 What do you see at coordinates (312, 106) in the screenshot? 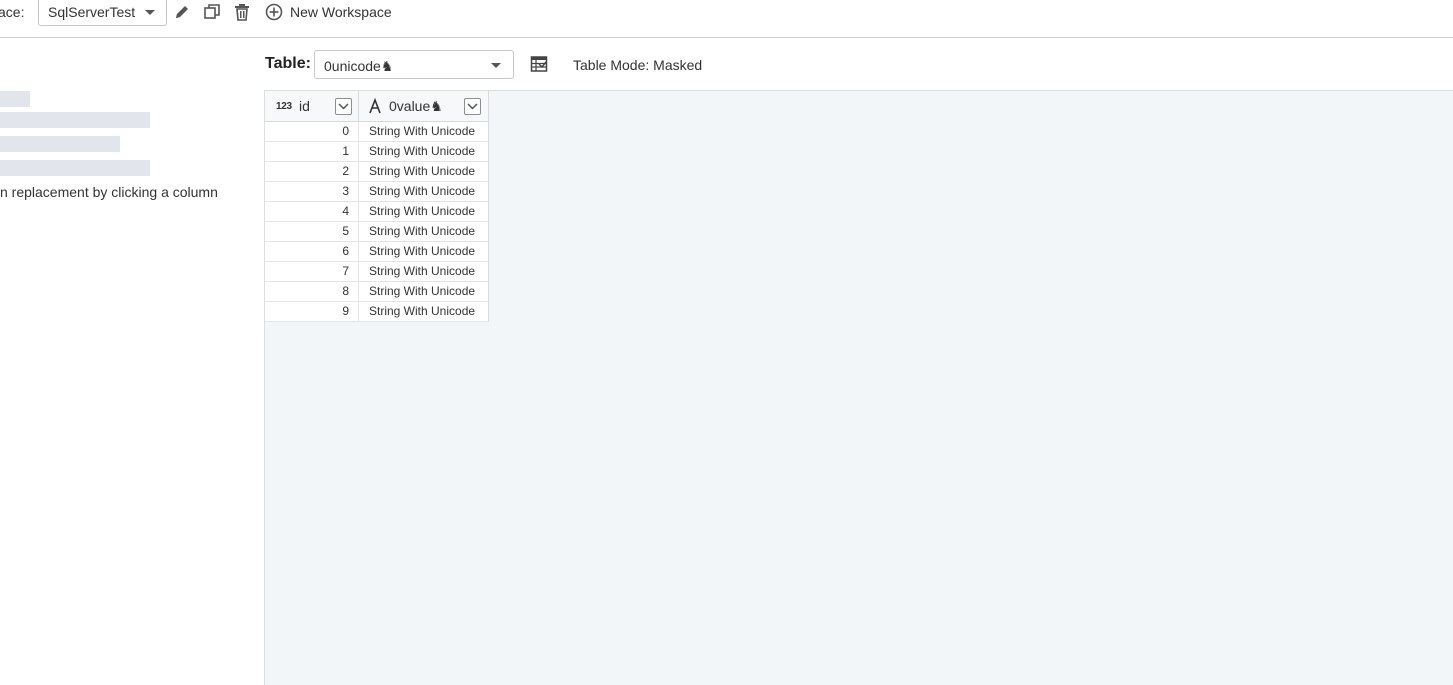
I see `column-header-id: 123 id` at bounding box center [312, 106].